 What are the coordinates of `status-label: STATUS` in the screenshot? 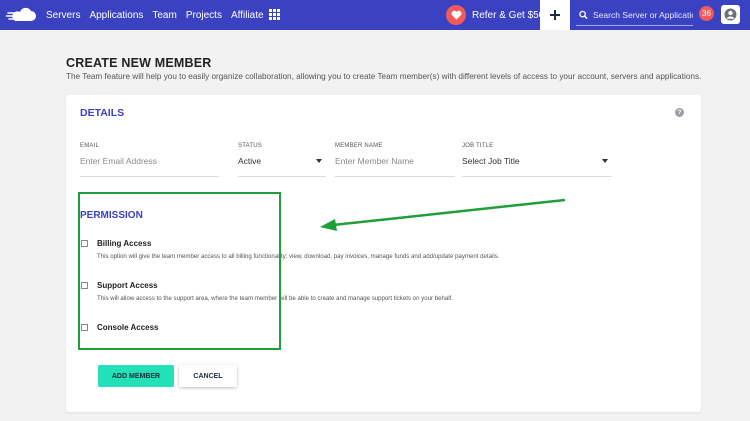 It's located at (250, 146).